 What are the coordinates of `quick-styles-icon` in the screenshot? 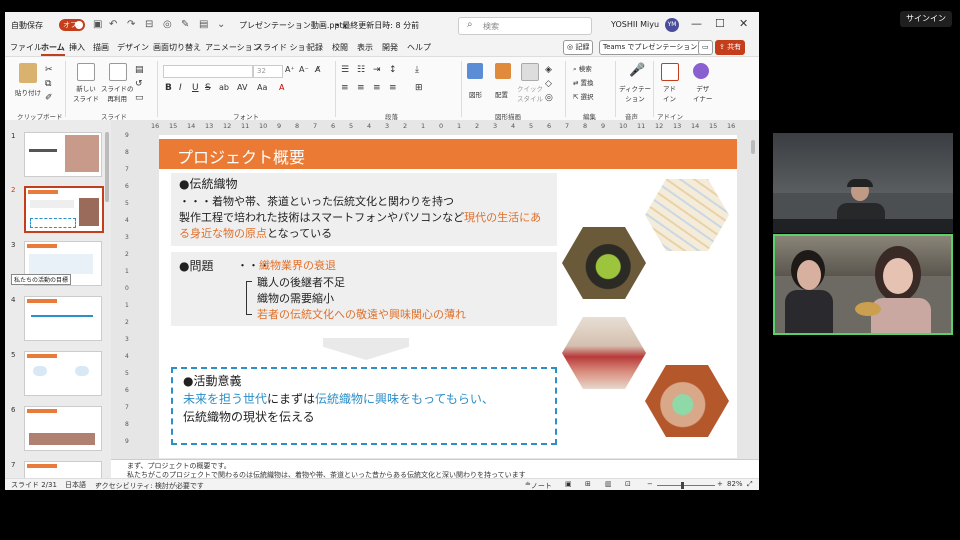 It's located at (530, 72).